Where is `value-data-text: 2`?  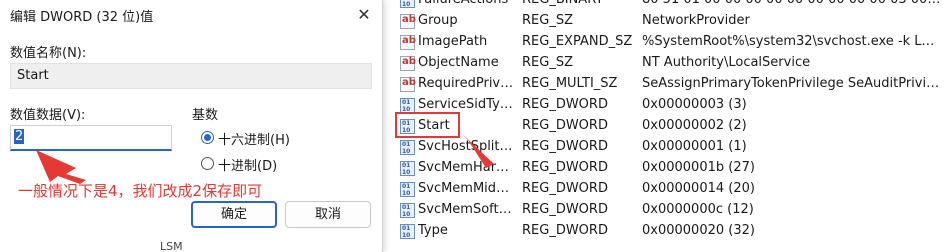 value-data-text: 2 is located at coordinates (19, 136).